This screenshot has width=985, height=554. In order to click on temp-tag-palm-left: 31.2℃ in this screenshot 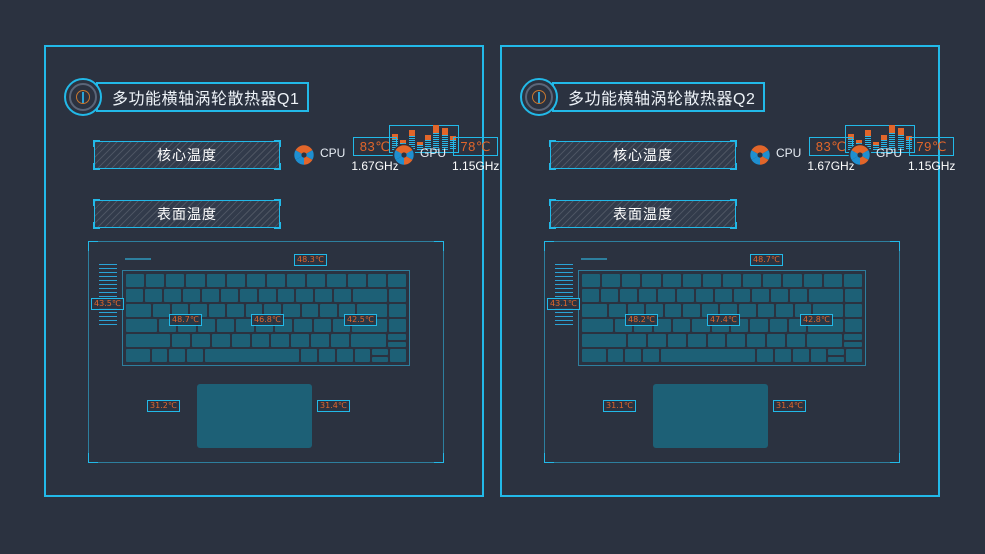, I will do `click(163, 406)`.